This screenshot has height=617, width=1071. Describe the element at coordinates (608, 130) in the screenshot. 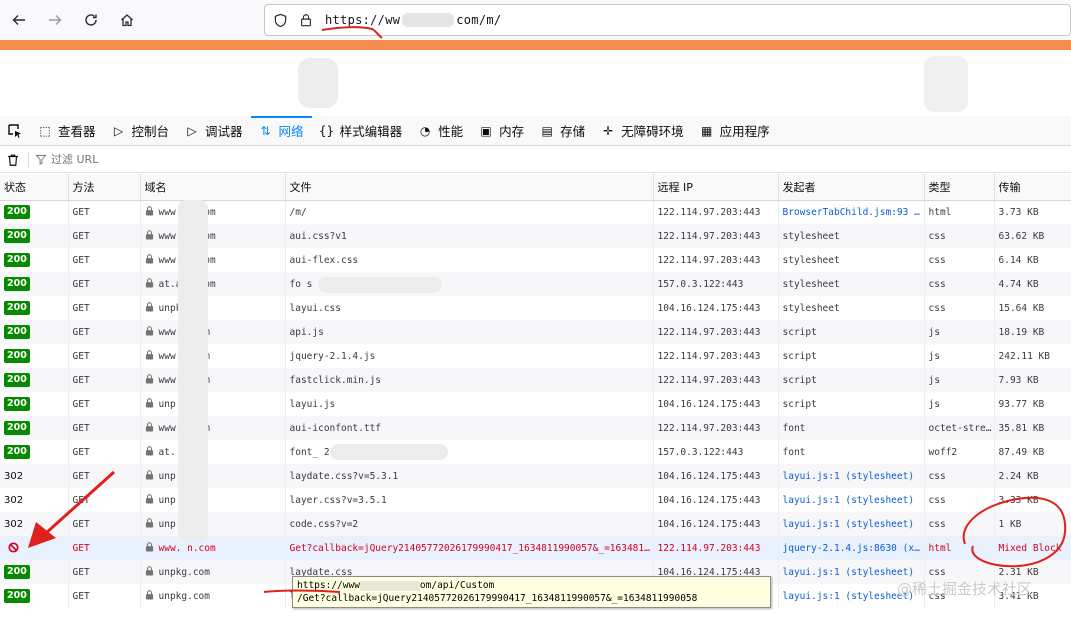

I see `accessibility-icon: ✛` at that location.